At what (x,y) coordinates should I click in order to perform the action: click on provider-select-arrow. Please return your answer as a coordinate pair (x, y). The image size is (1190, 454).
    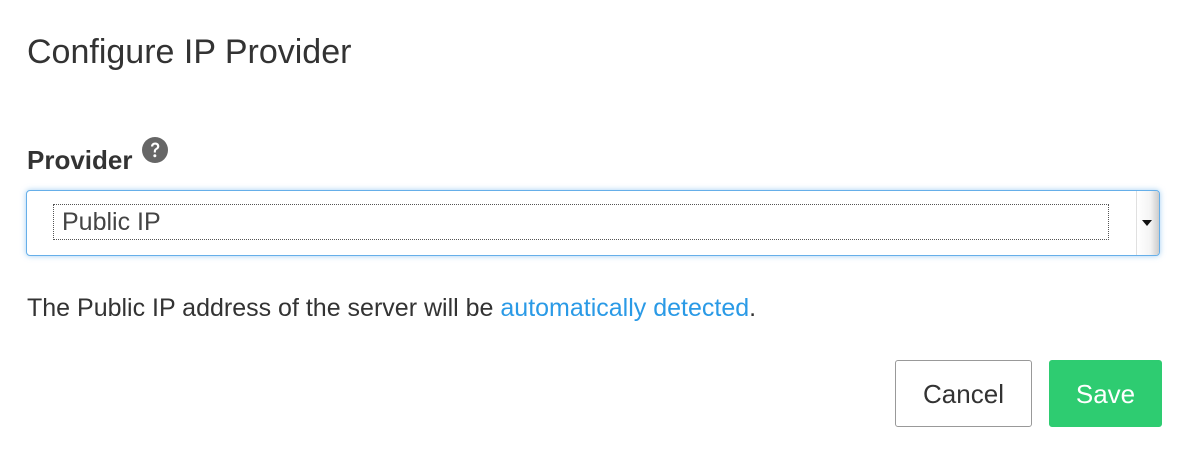
    Looking at the image, I should click on (1147, 223).